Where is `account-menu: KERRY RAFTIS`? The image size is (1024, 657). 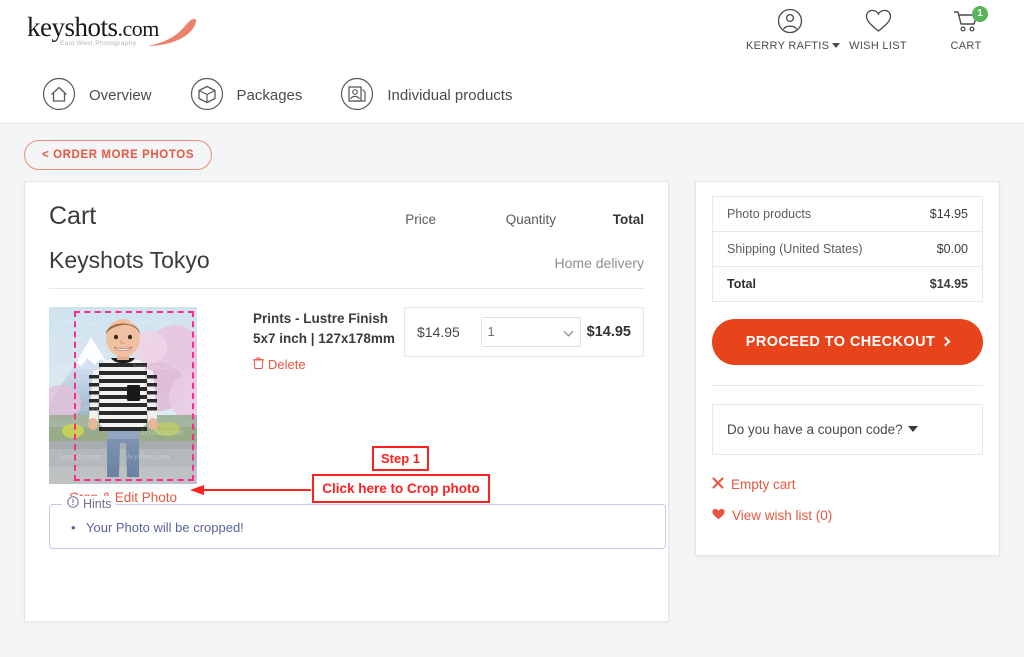 account-menu: KERRY RAFTIS is located at coordinates (793, 30).